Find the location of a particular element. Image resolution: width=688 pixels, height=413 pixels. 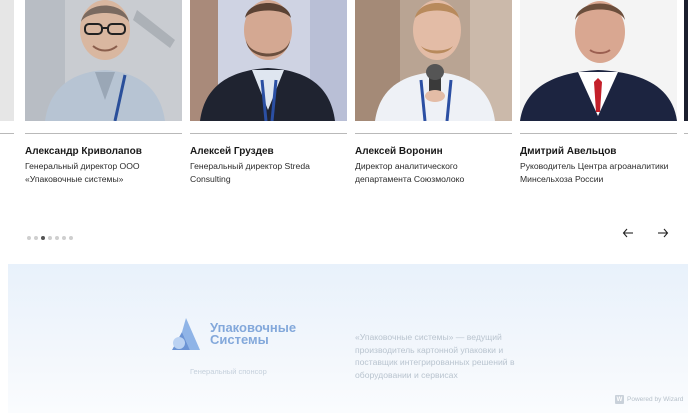

speaker-role-2: Генеральный директор Streda Consulting is located at coordinates (250, 172).